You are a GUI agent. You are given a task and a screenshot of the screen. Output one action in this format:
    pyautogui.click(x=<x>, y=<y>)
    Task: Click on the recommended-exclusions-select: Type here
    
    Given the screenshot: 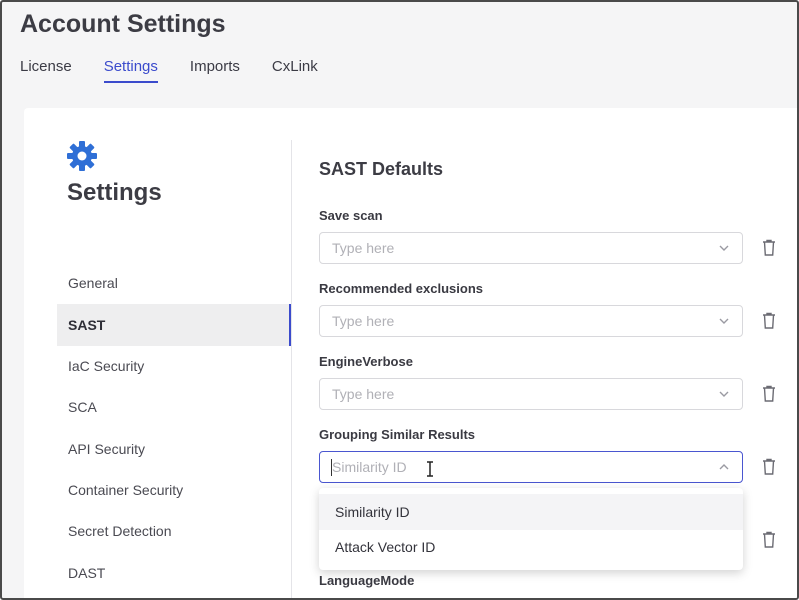 What is the action you would take?
    pyautogui.click(x=531, y=321)
    